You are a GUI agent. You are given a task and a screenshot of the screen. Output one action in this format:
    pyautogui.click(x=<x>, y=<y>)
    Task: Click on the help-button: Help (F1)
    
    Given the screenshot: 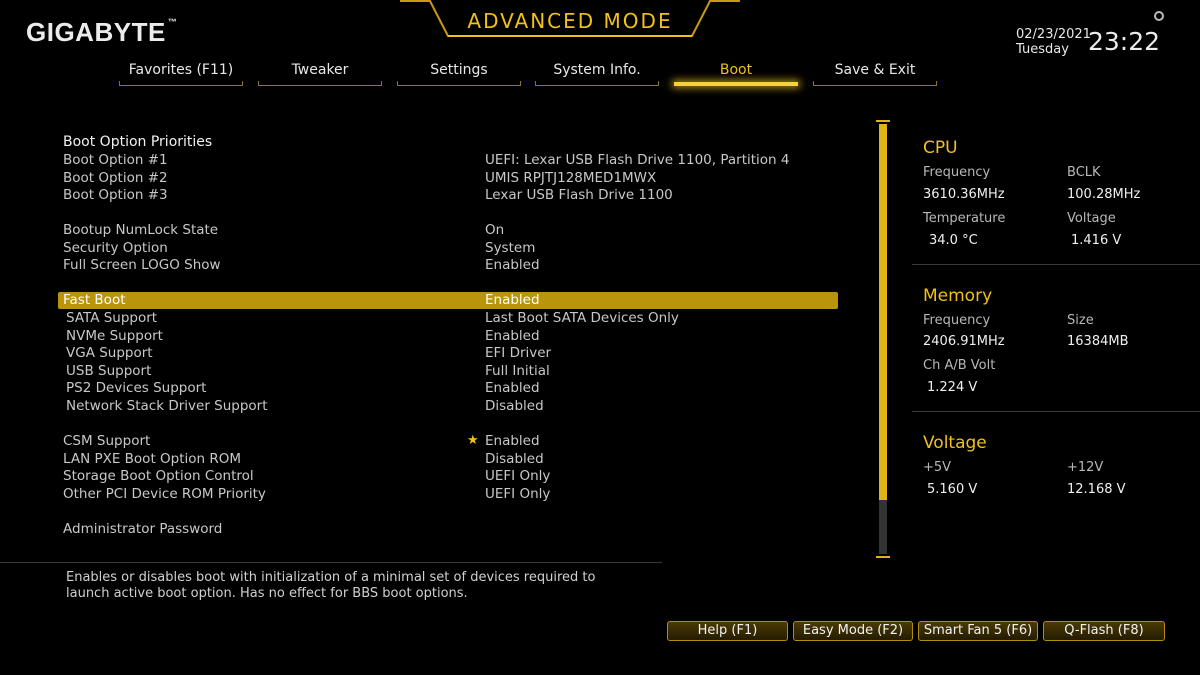 What is the action you would take?
    pyautogui.click(x=727, y=631)
    